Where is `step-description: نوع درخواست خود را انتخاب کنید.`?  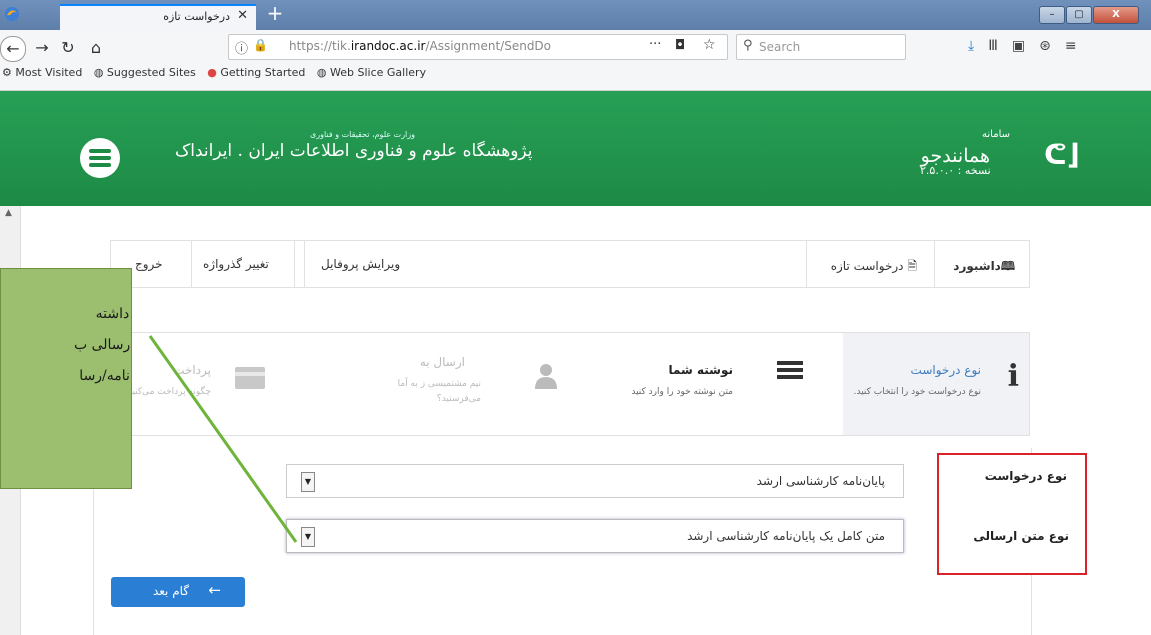
step-description: نوع درخواست خود را انتخاب کنید. is located at coordinates (917, 392).